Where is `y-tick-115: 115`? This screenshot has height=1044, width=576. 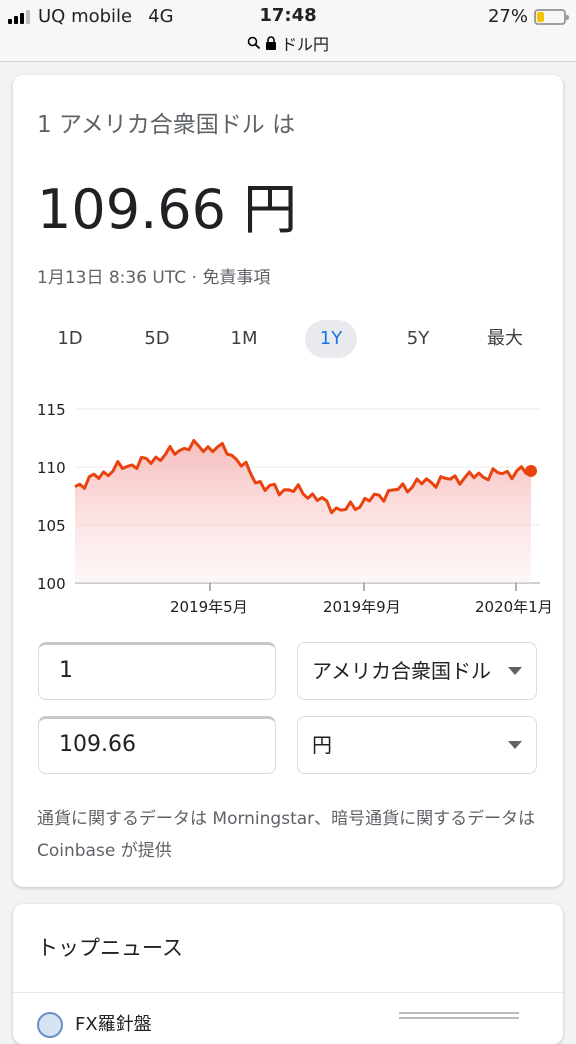
y-tick-115: 115 is located at coordinates (51, 410).